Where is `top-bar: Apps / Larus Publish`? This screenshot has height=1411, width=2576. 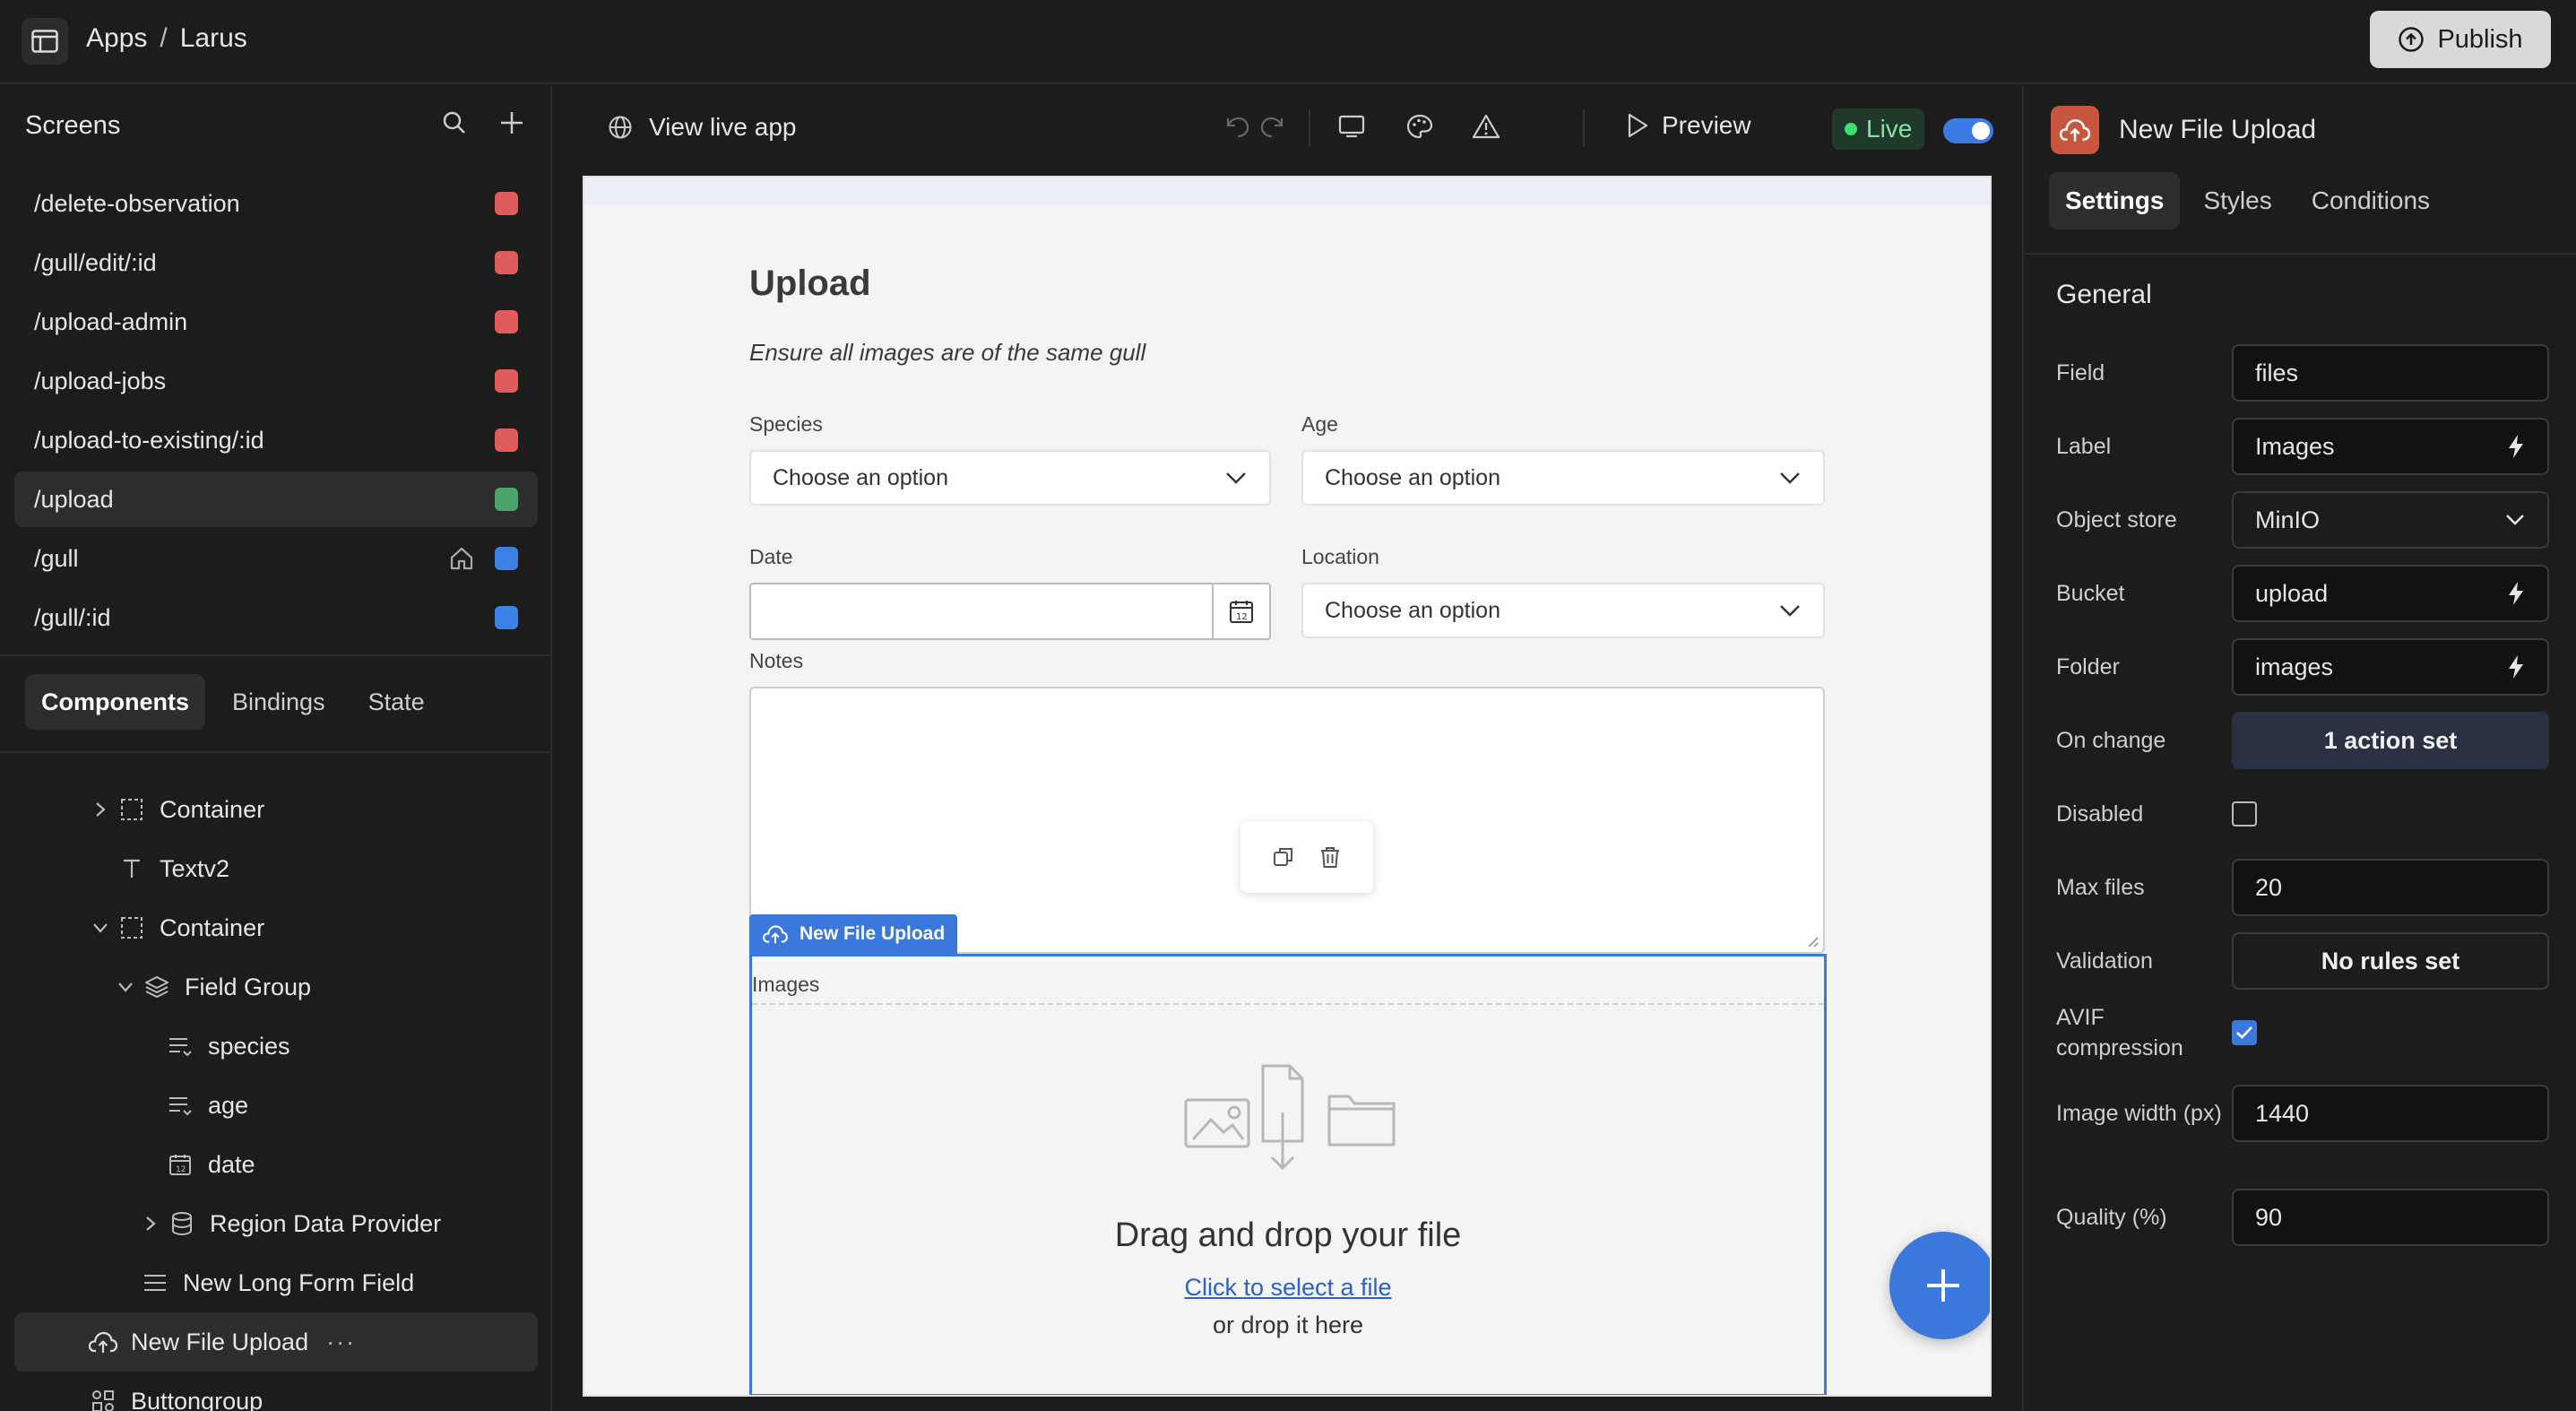 top-bar: Apps / Larus Publish is located at coordinates (1288, 42).